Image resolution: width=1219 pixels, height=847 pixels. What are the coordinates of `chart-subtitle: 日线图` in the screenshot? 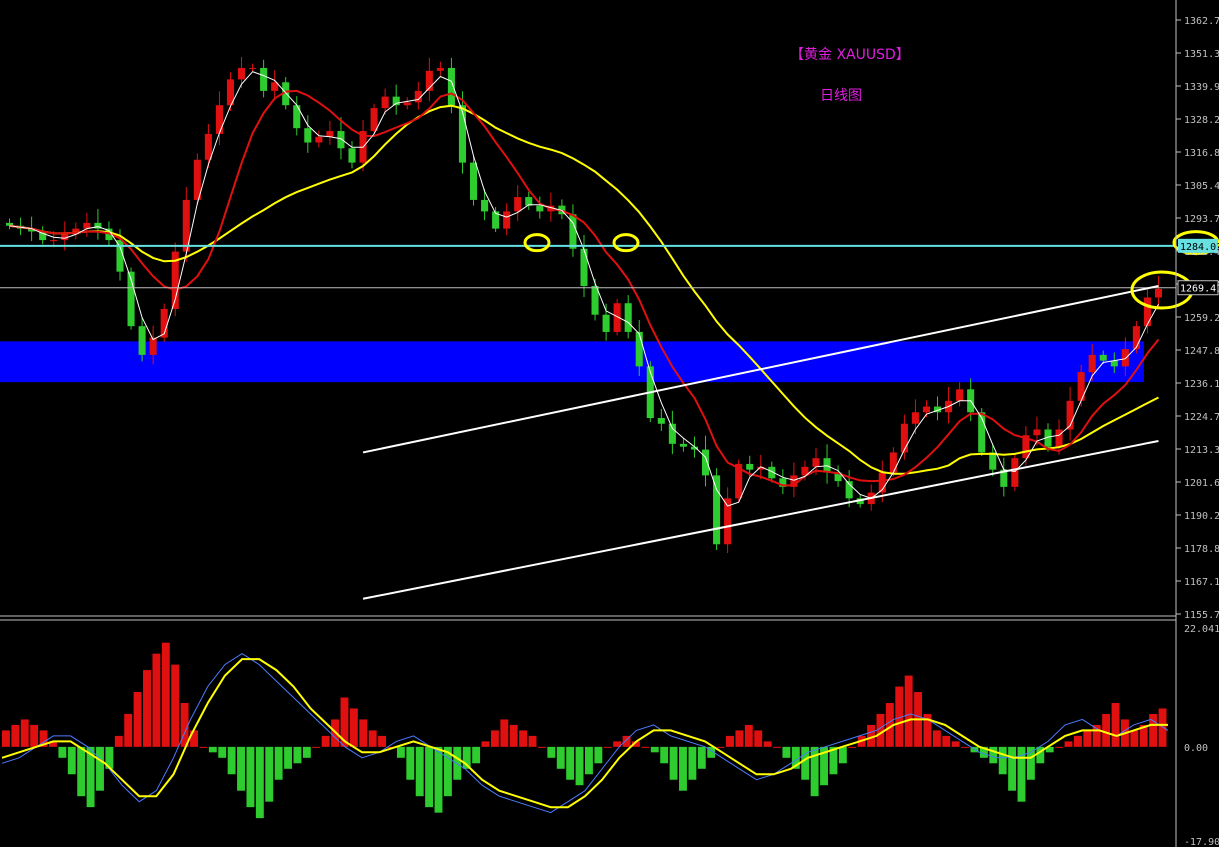 It's located at (841, 96).